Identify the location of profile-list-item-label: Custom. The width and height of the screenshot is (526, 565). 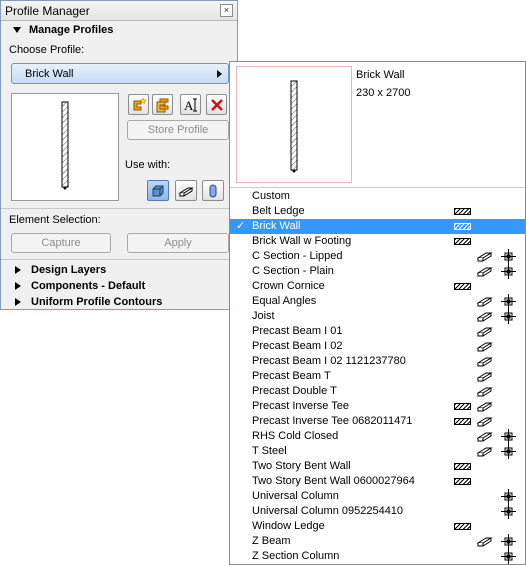
(271, 196).